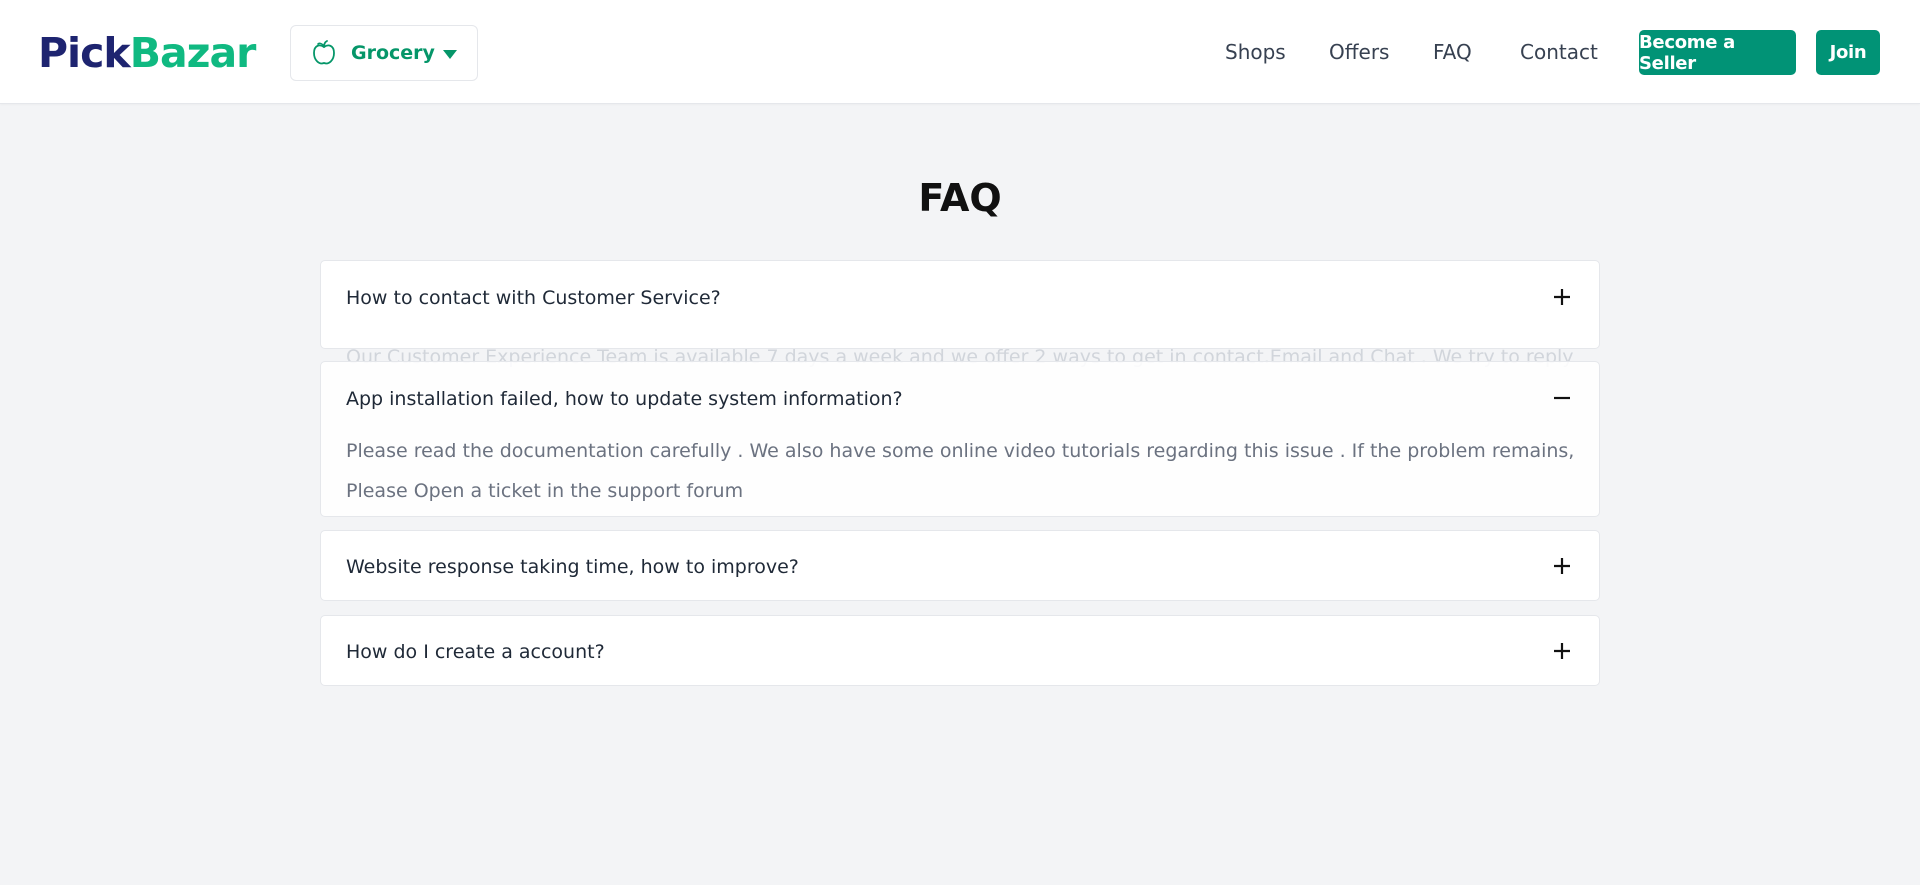 This screenshot has height=885, width=1920. I want to click on logo-text-pick: Pick, so click(84, 53).